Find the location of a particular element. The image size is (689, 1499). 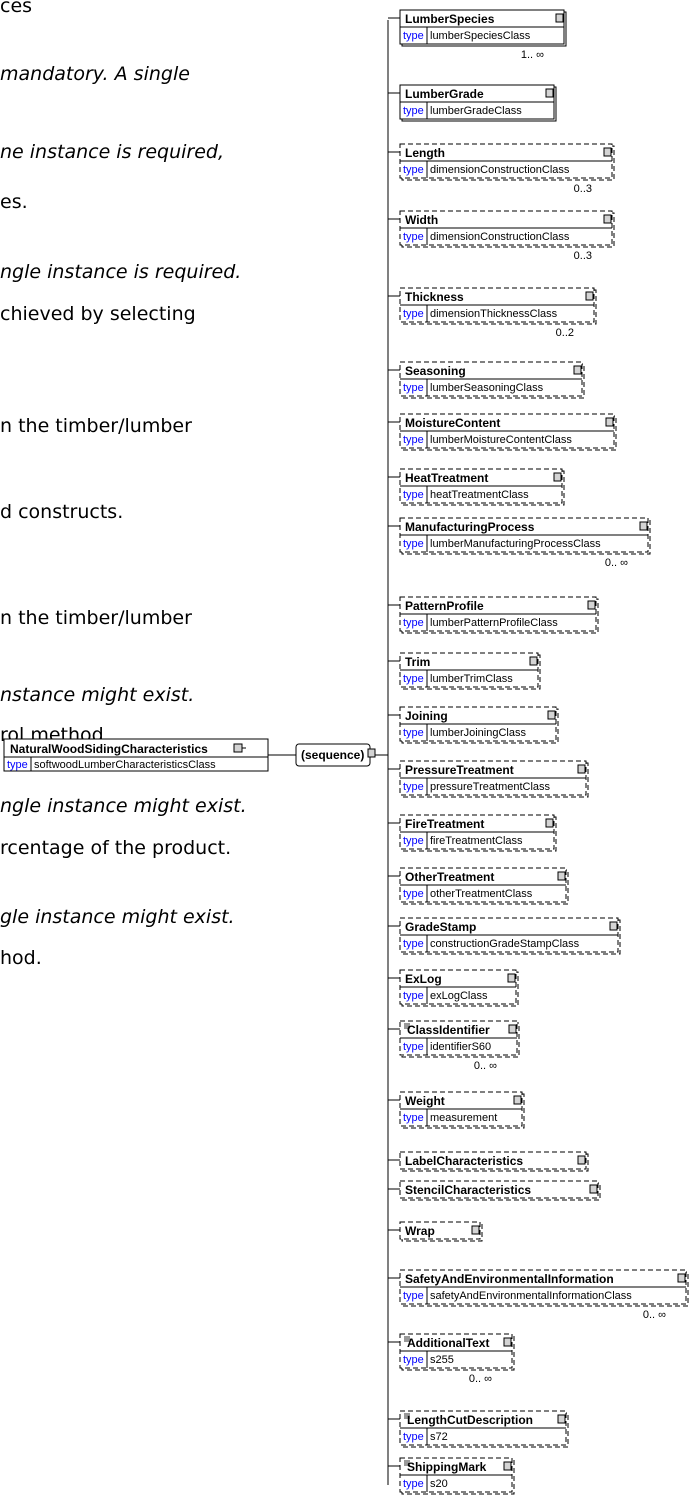

child-element-node: FireTreatment type fireTreatmentClass is located at coordinates (472, 833).